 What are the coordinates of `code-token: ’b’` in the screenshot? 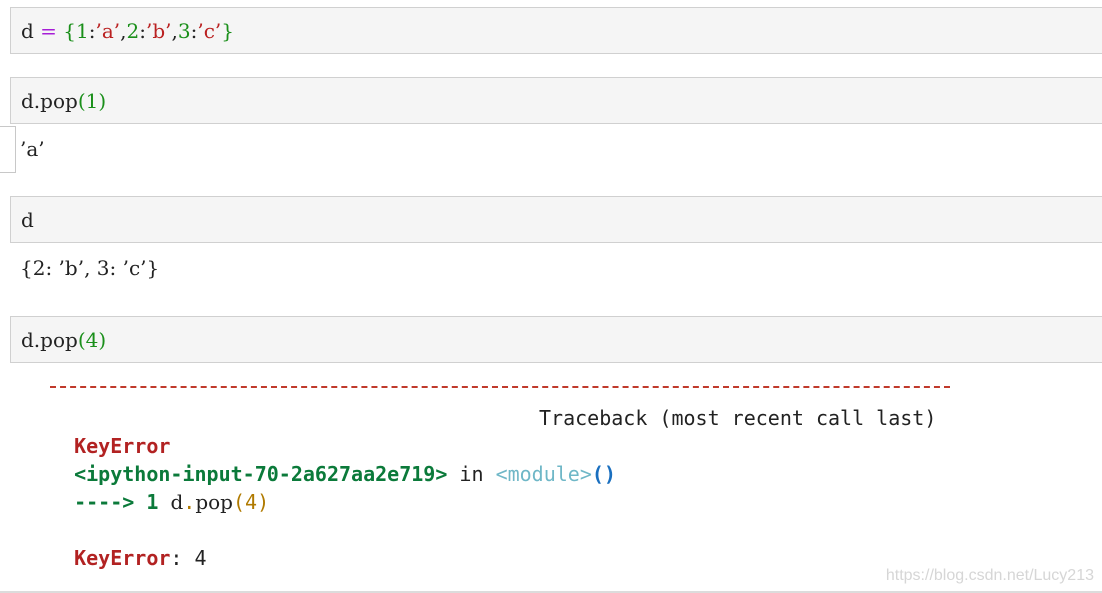 It's located at (159, 31).